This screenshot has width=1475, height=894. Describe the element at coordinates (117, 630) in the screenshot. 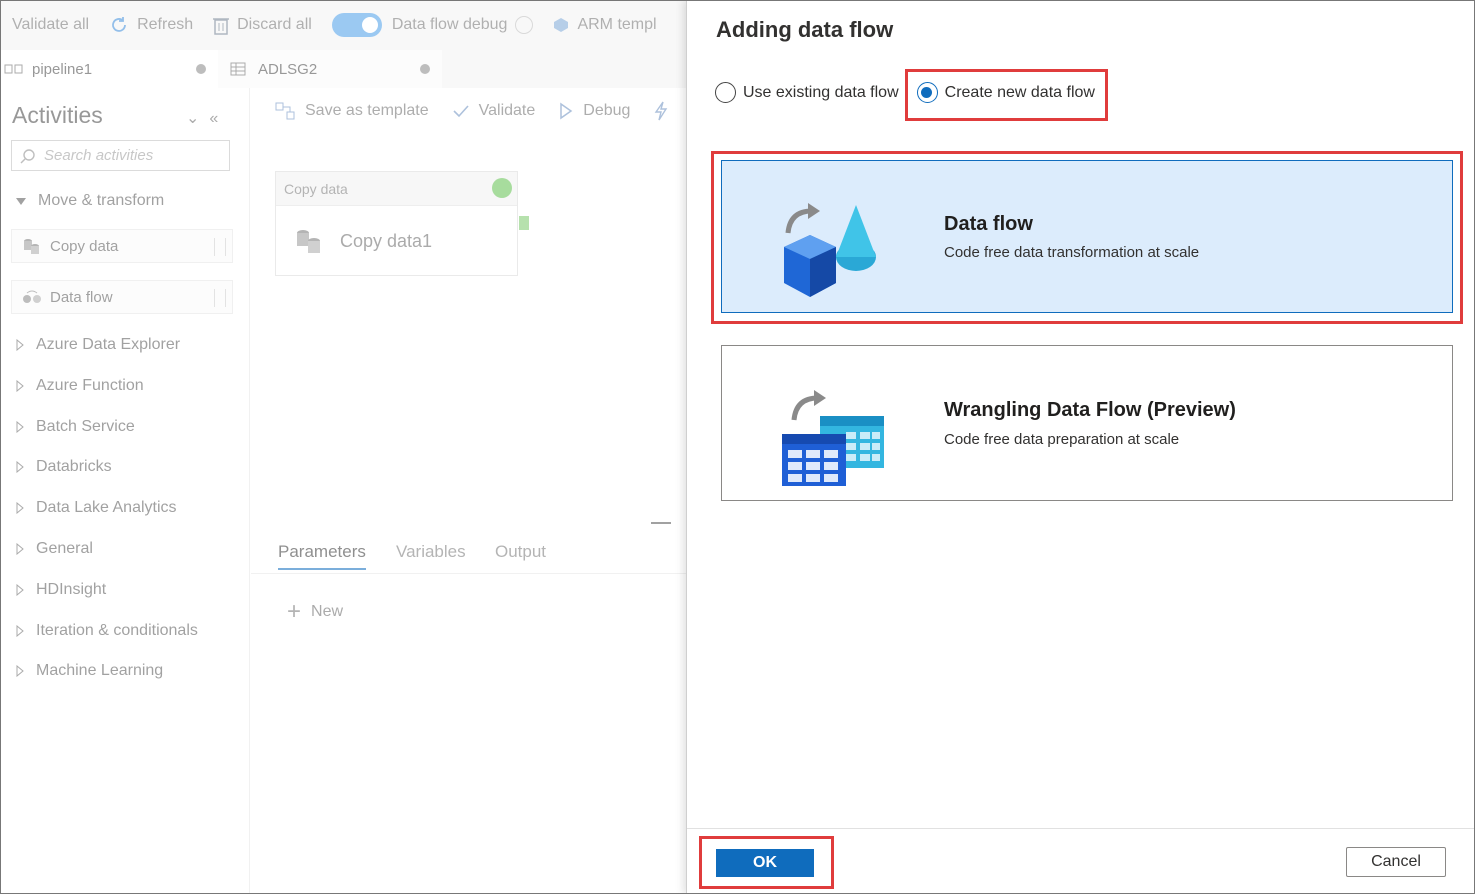

I see `group-label: Iteration & conditionals` at that location.